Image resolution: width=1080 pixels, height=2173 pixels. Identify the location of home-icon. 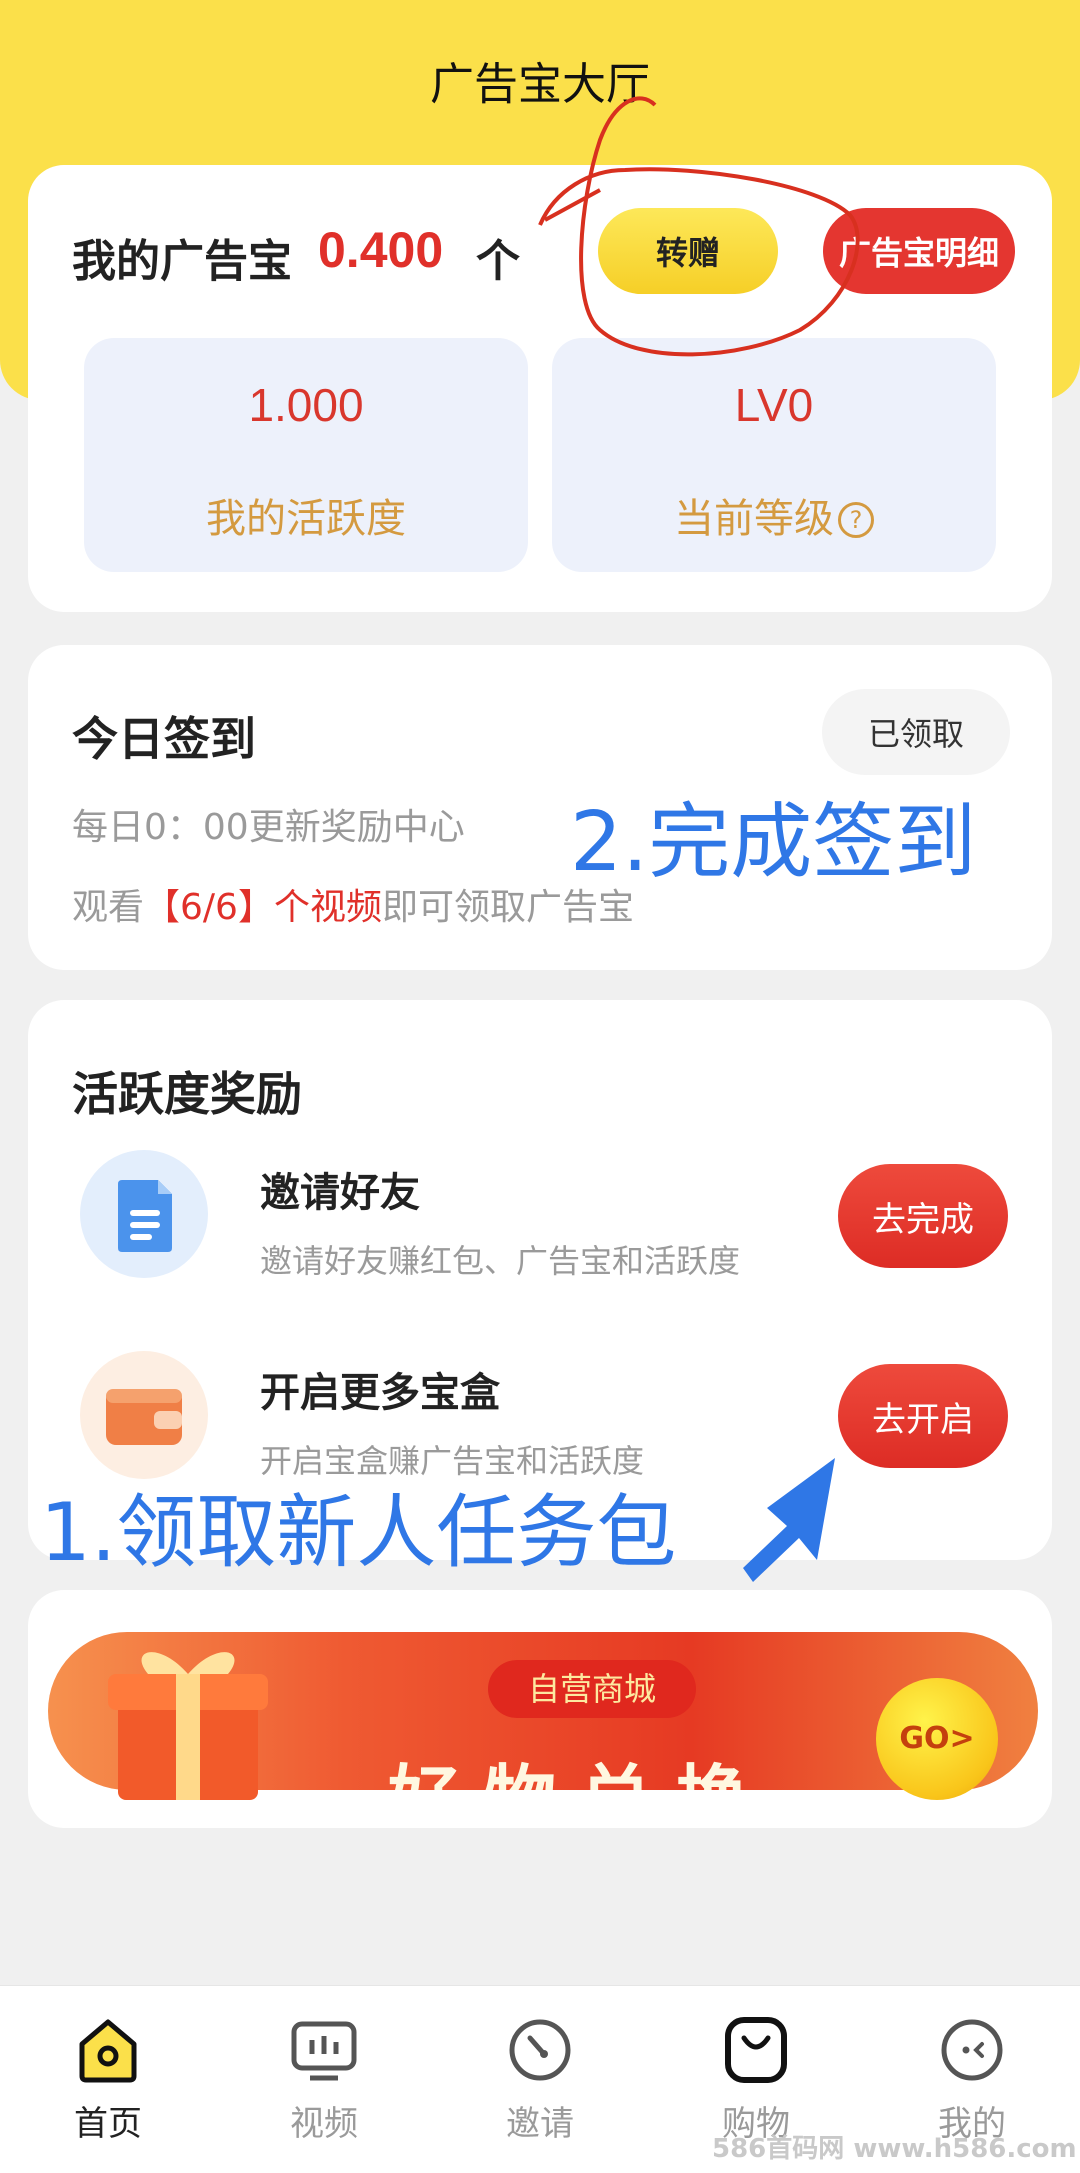
(108, 2051).